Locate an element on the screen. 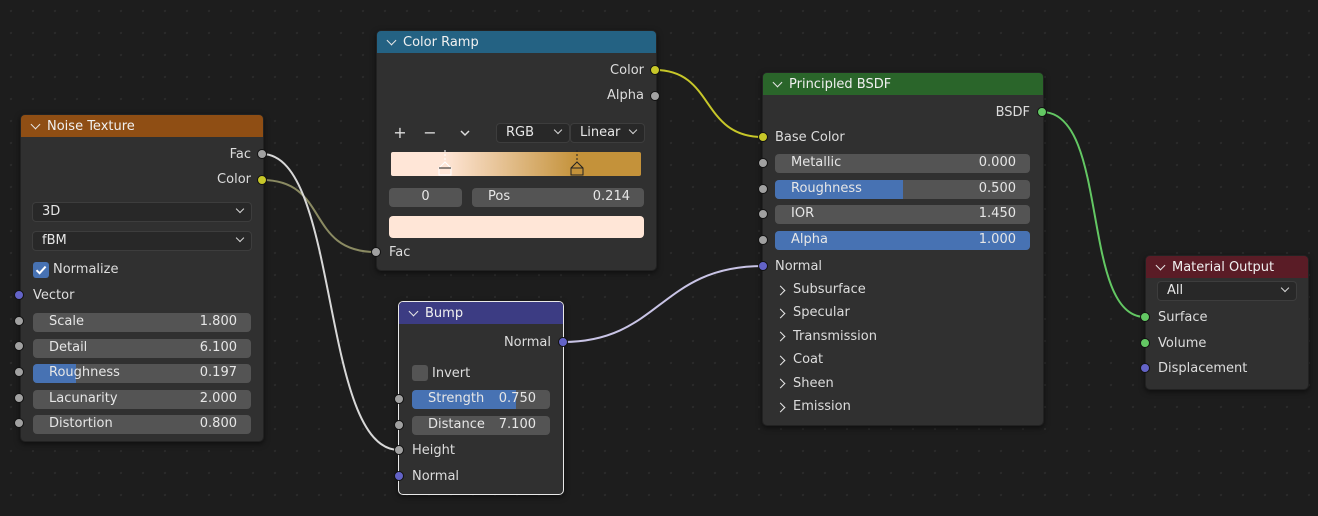 The image size is (1318, 516). color-mode-dropdown: RGB is located at coordinates (533, 133).